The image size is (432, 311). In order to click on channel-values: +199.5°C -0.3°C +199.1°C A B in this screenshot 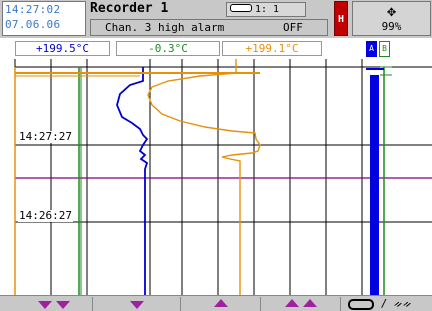, I will do `click(216, 48)`.